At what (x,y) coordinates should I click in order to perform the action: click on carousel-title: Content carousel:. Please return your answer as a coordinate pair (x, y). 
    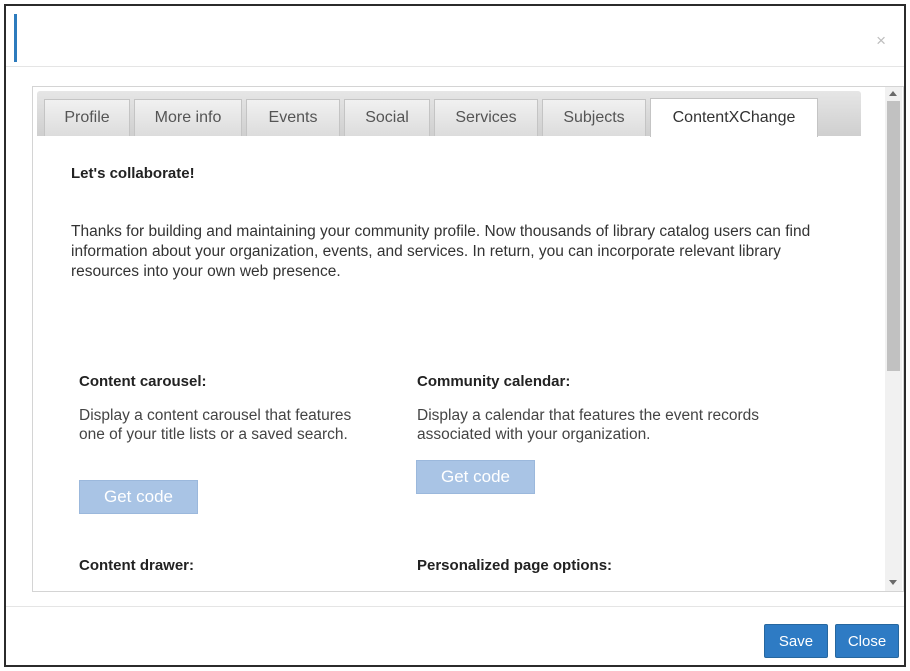
    Looking at the image, I should click on (143, 381).